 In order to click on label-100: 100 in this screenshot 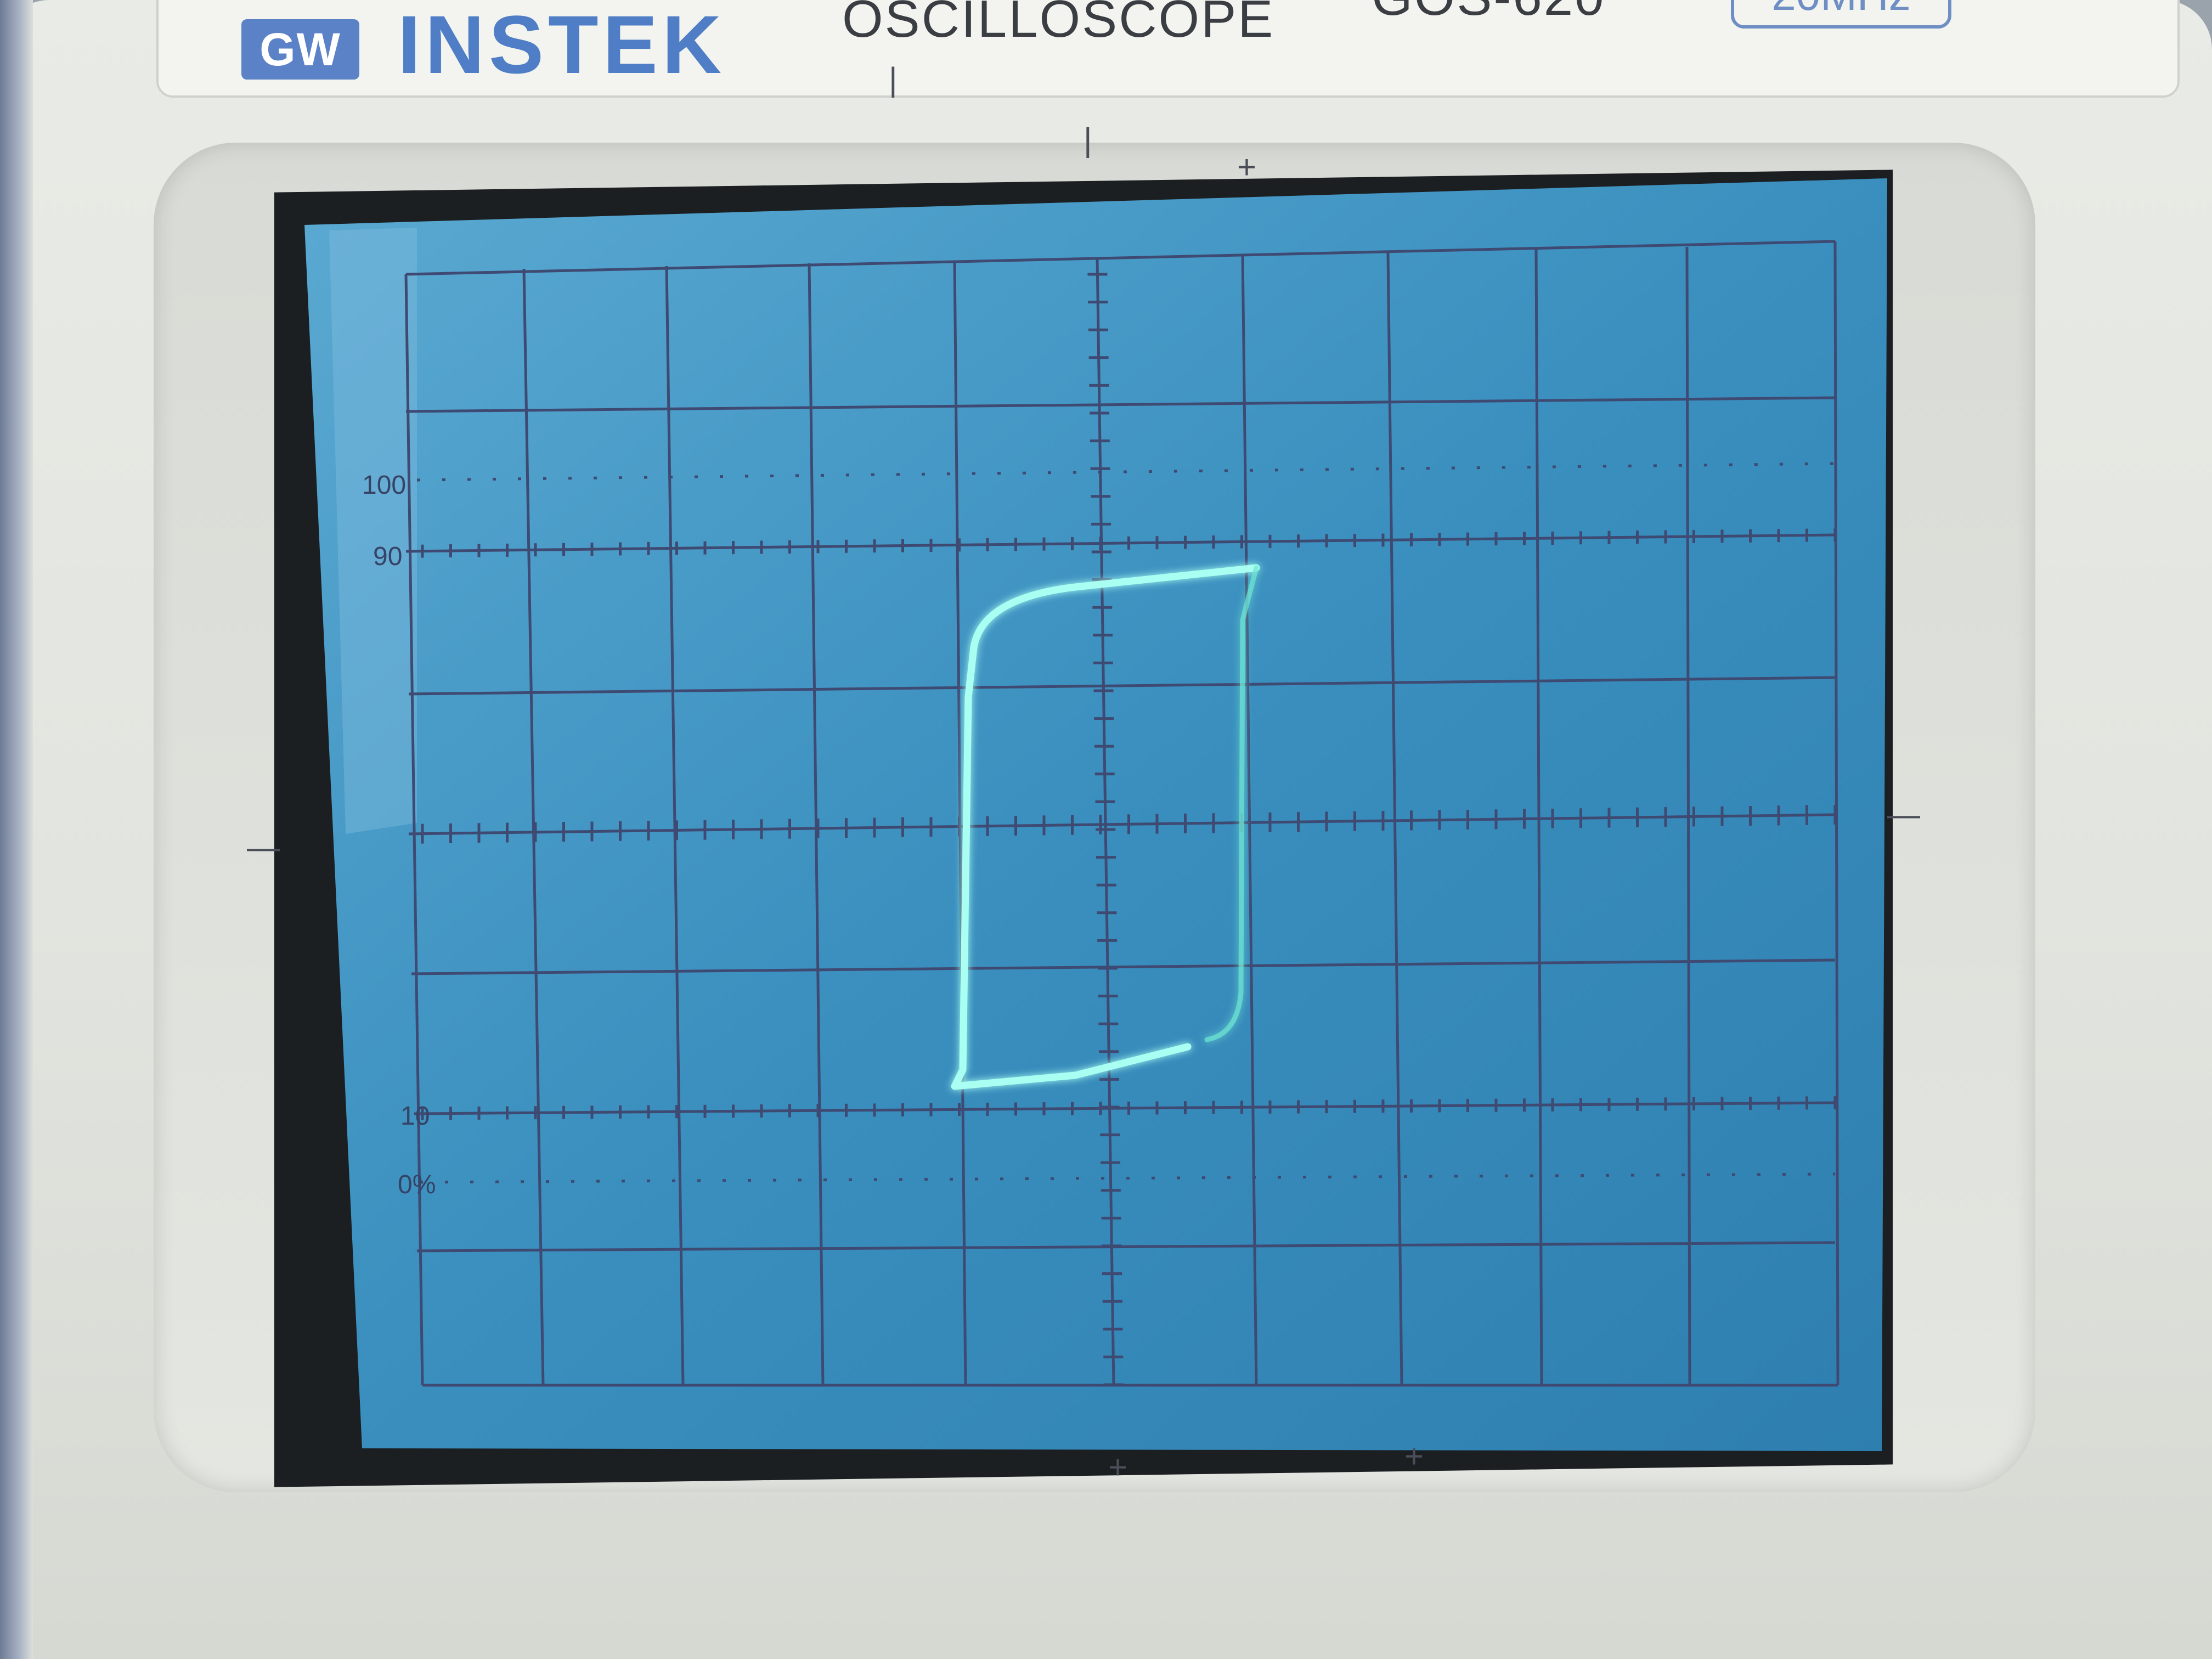, I will do `click(384, 485)`.